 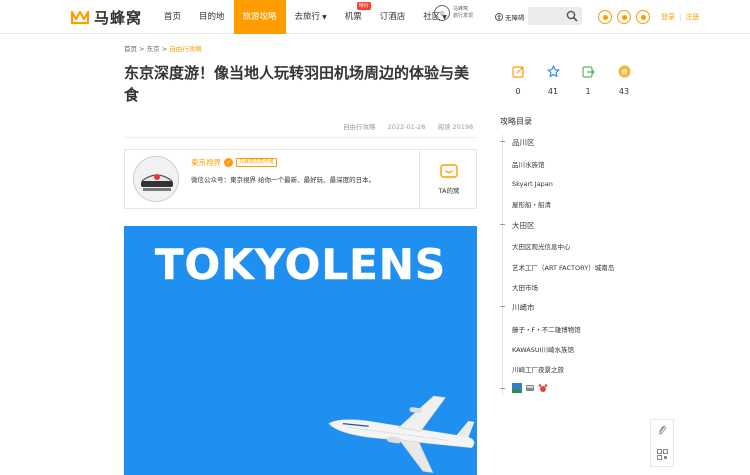 I want to click on promo-line-1: 马蜂窝, so click(x=461, y=9).